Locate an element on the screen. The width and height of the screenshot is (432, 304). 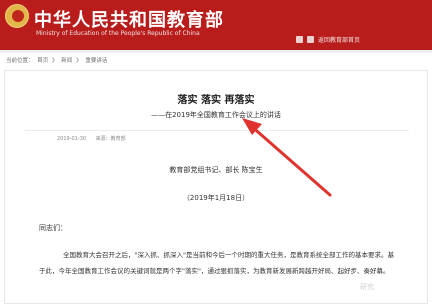
article-source: 来源：教育部 is located at coordinates (110, 139).